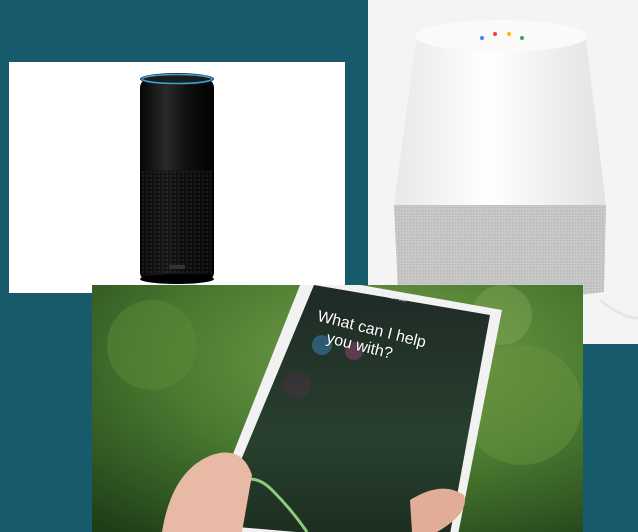  I want to click on echo-speaker-illustration, so click(177, 178).